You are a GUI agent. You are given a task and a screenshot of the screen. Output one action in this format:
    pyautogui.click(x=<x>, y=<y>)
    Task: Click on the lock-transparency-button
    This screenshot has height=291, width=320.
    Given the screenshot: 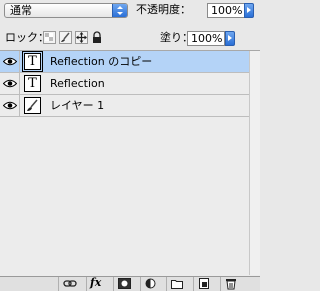 What is the action you would take?
    pyautogui.click(x=49, y=37)
    